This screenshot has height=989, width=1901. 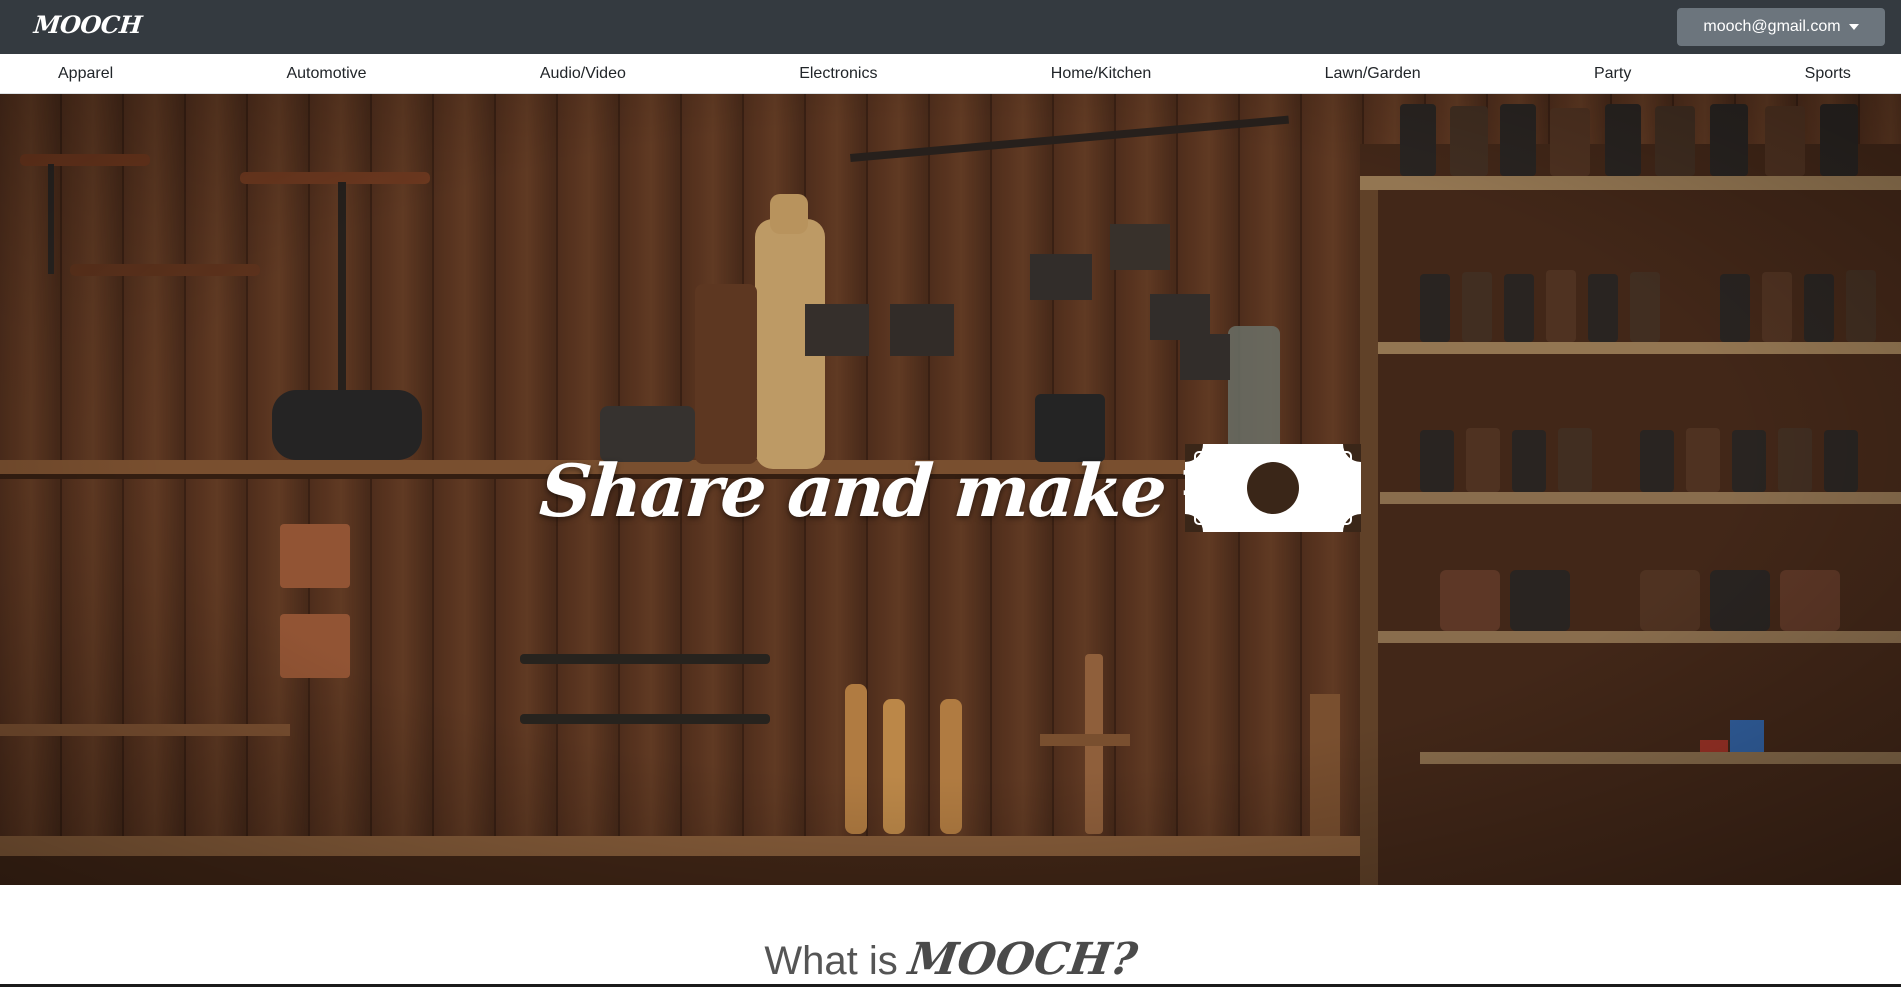 I want to click on brand-logo: MOOCH, so click(x=88, y=25).